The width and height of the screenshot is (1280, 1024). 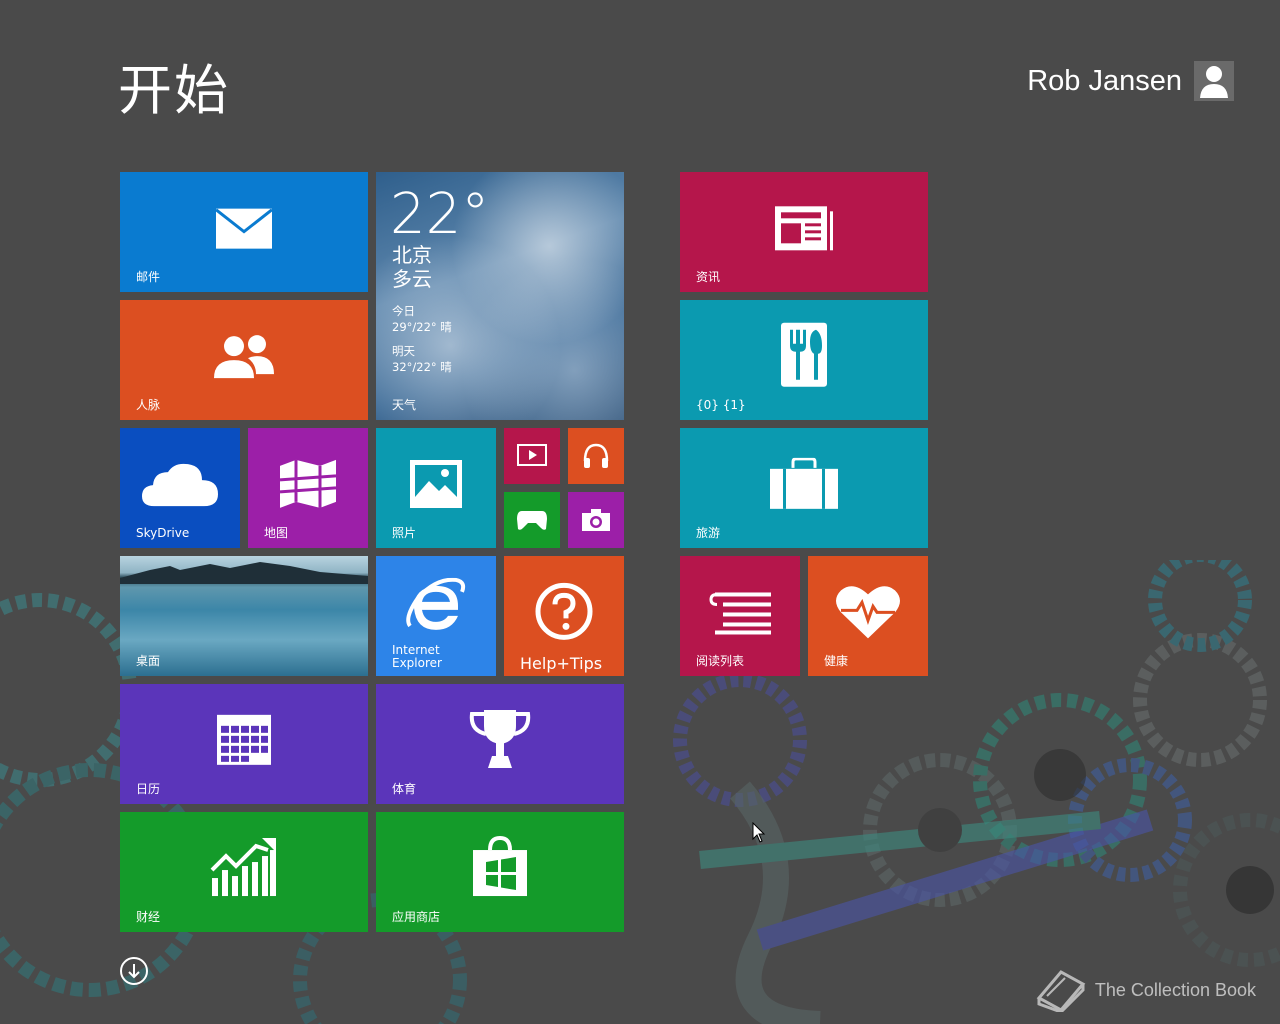 I want to click on tile-label: 应用商店, so click(x=416, y=917).